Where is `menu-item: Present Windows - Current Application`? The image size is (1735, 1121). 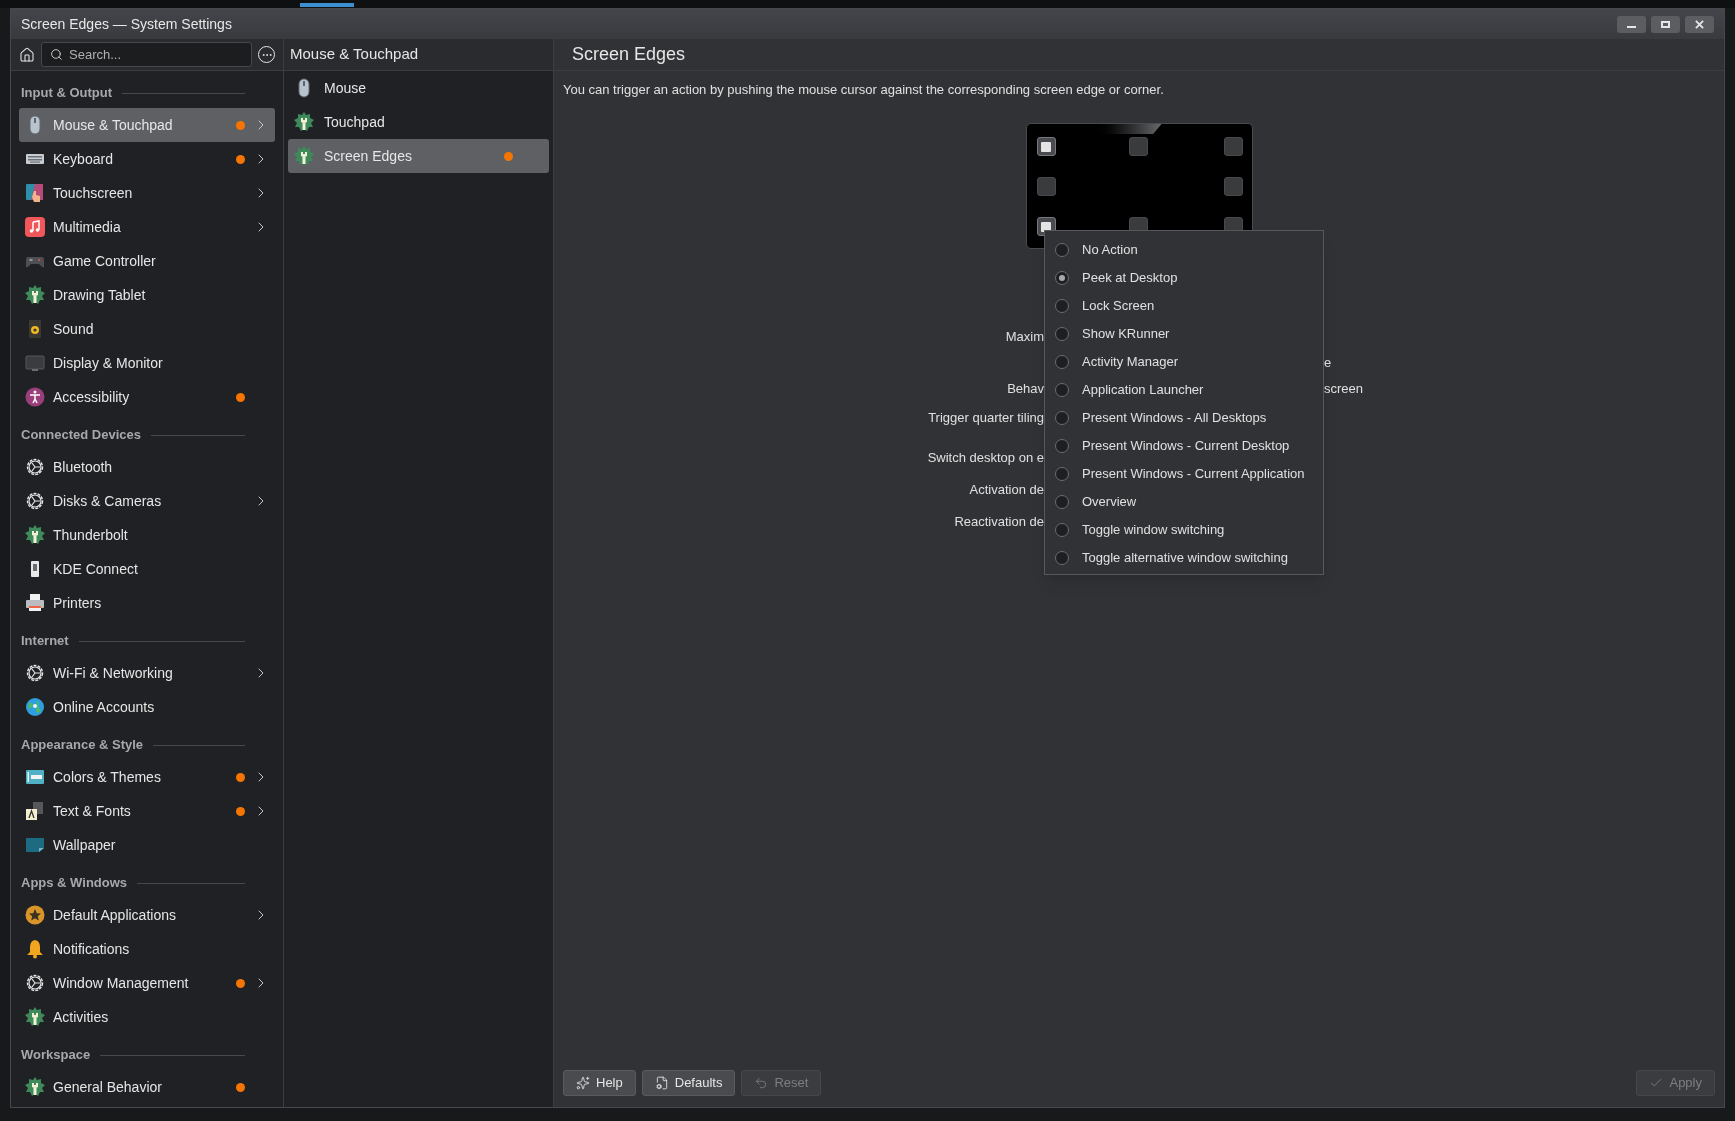 menu-item: Present Windows - Current Application is located at coordinates (1184, 474).